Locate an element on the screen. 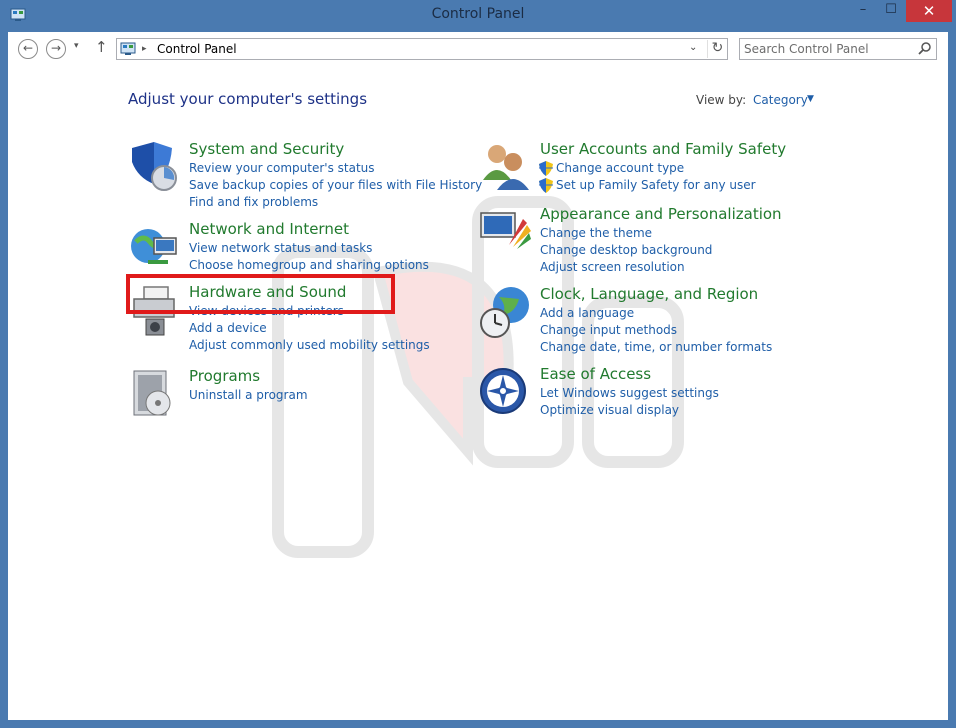 The image size is (956, 728). link-network-status: View network status and tasks is located at coordinates (280, 248).